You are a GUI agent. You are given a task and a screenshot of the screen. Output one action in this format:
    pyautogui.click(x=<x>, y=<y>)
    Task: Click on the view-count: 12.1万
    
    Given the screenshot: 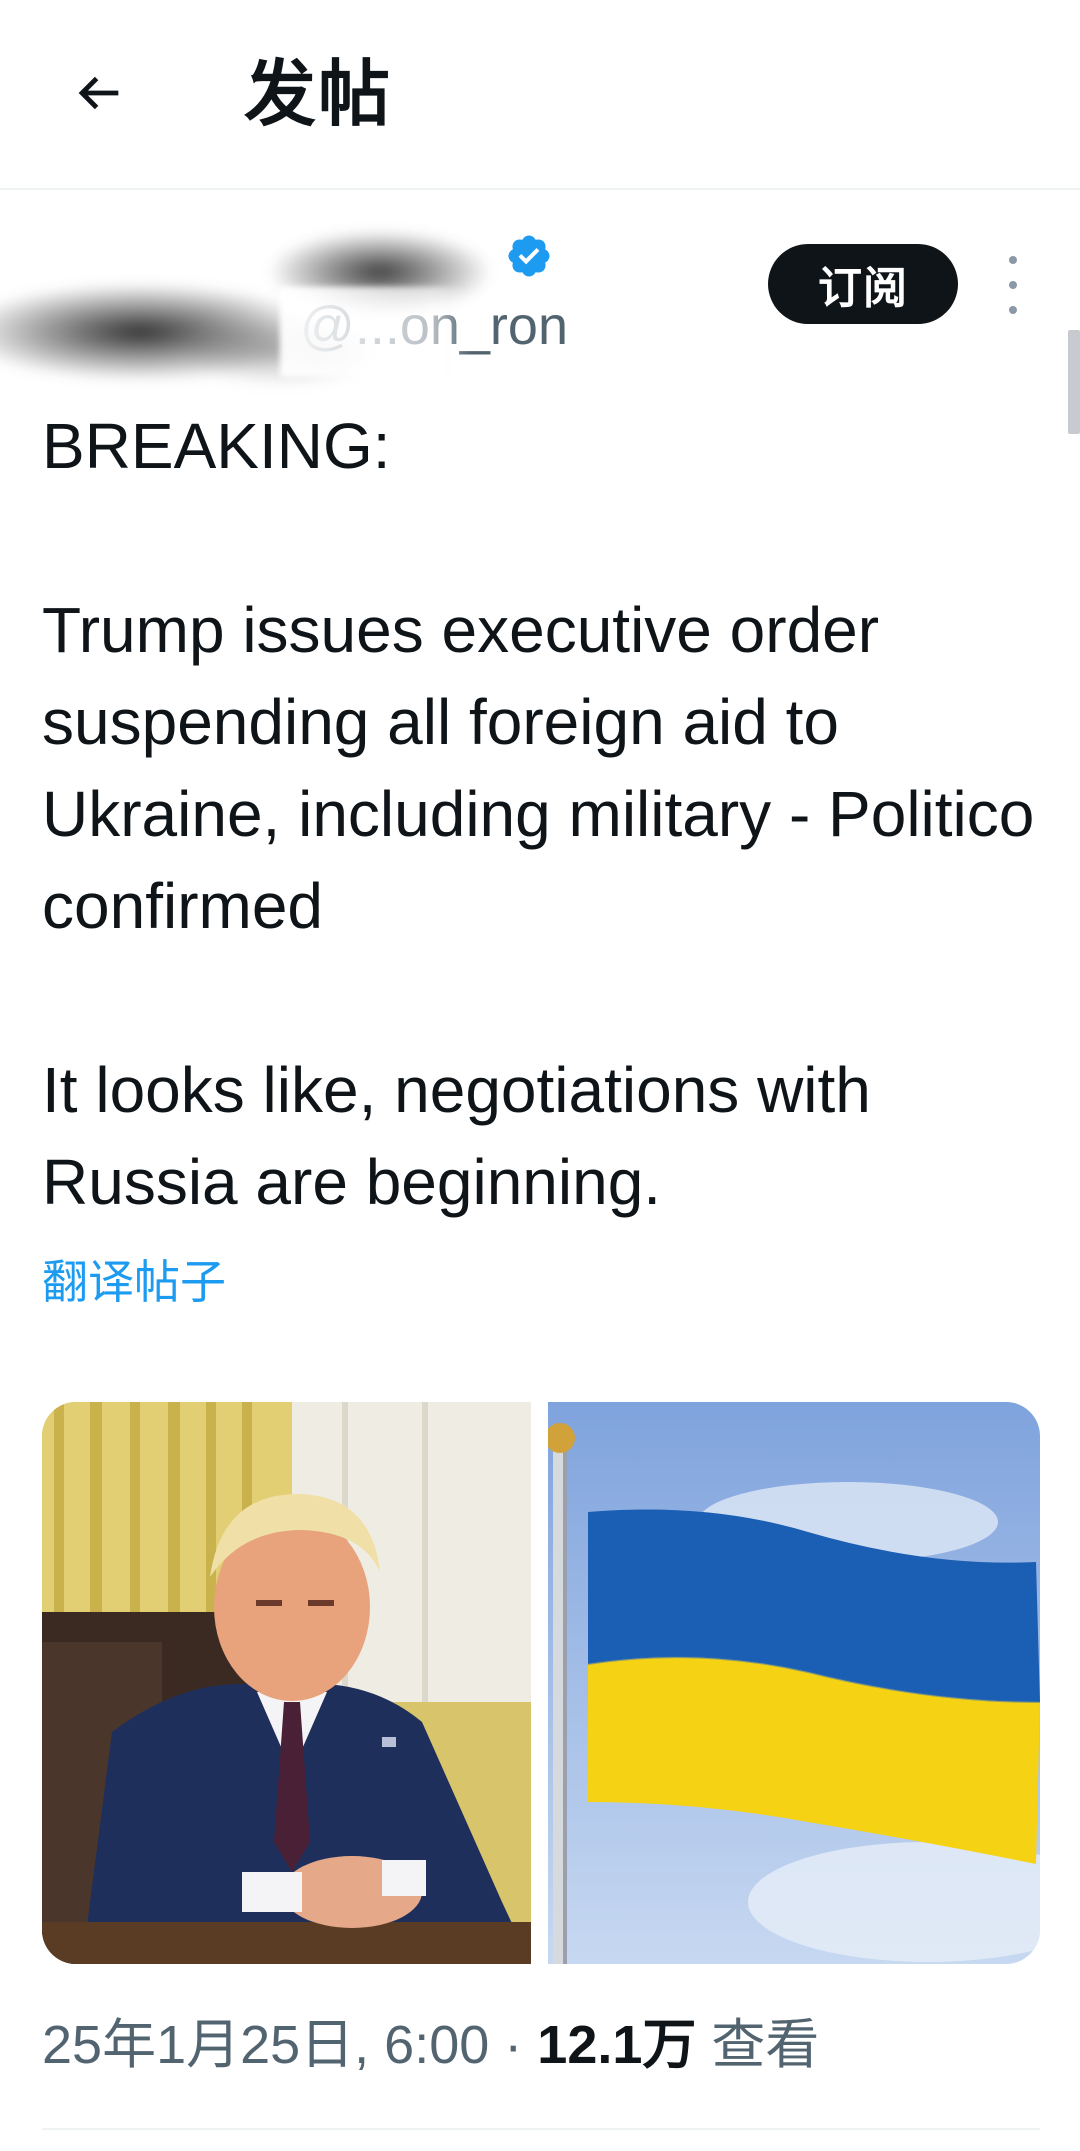 What is the action you would take?
    pyautogui.click(x=617, y=2045)
    